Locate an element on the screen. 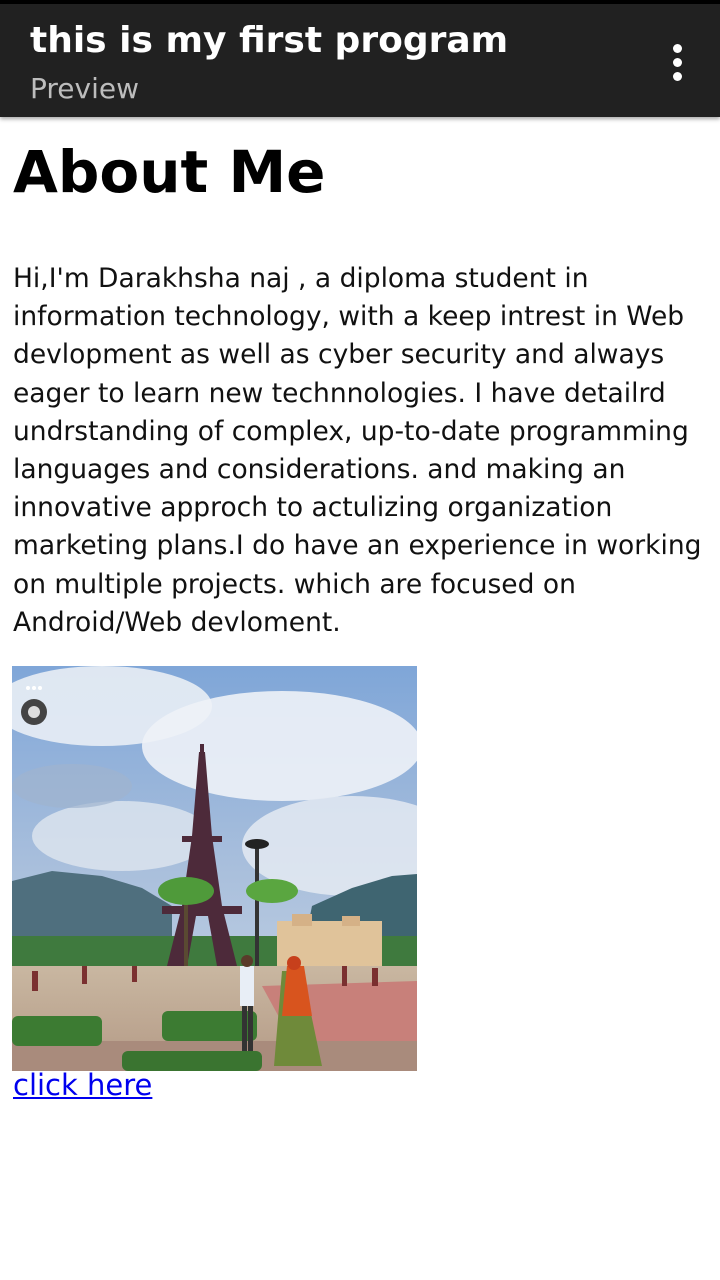  app-subtitle: Preview is located at coordinates (84, 88).